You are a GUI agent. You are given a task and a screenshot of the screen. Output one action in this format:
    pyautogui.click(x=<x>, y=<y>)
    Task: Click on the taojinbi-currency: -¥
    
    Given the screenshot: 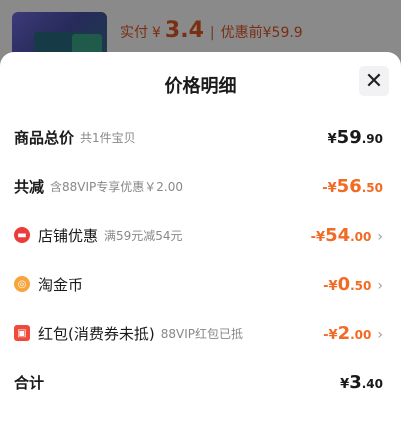 What is the action you would take?
    pyautogui.click(x=330, y=286)
    